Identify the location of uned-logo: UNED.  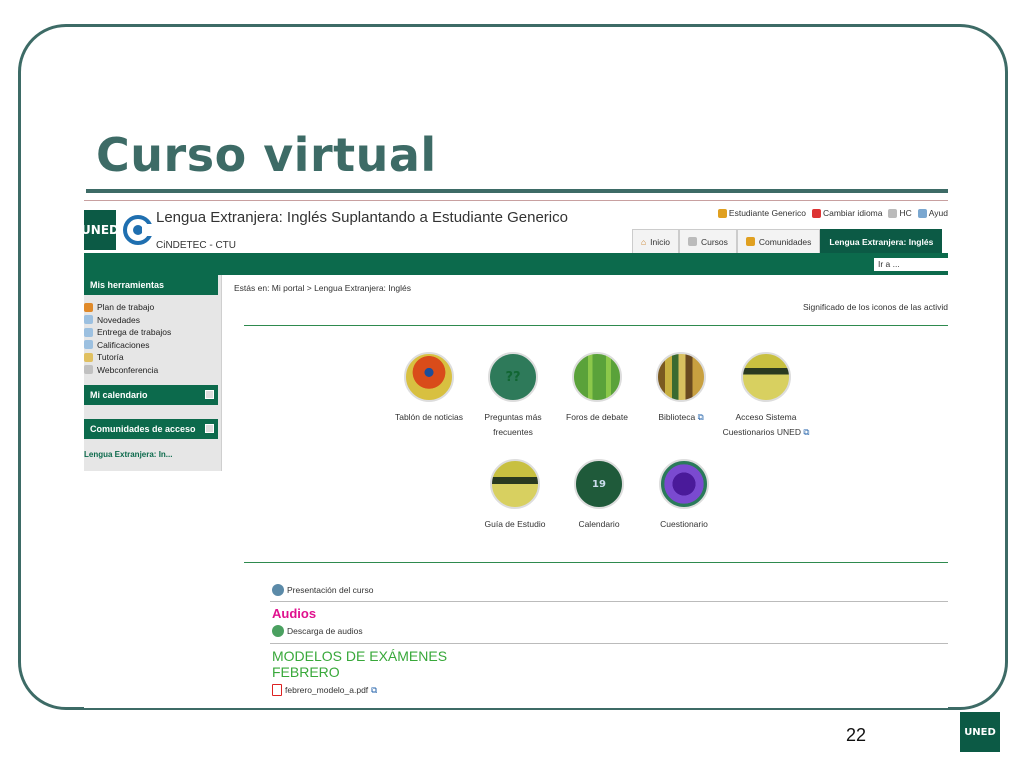
(101, 230).